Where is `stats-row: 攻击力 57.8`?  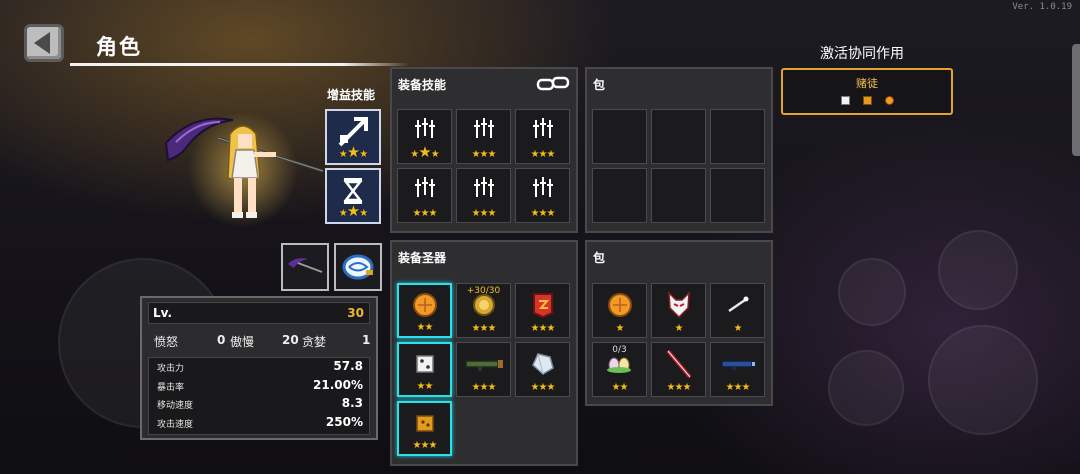
stats-row: 攻击力 57.8 is located at coordinates (259, 367).